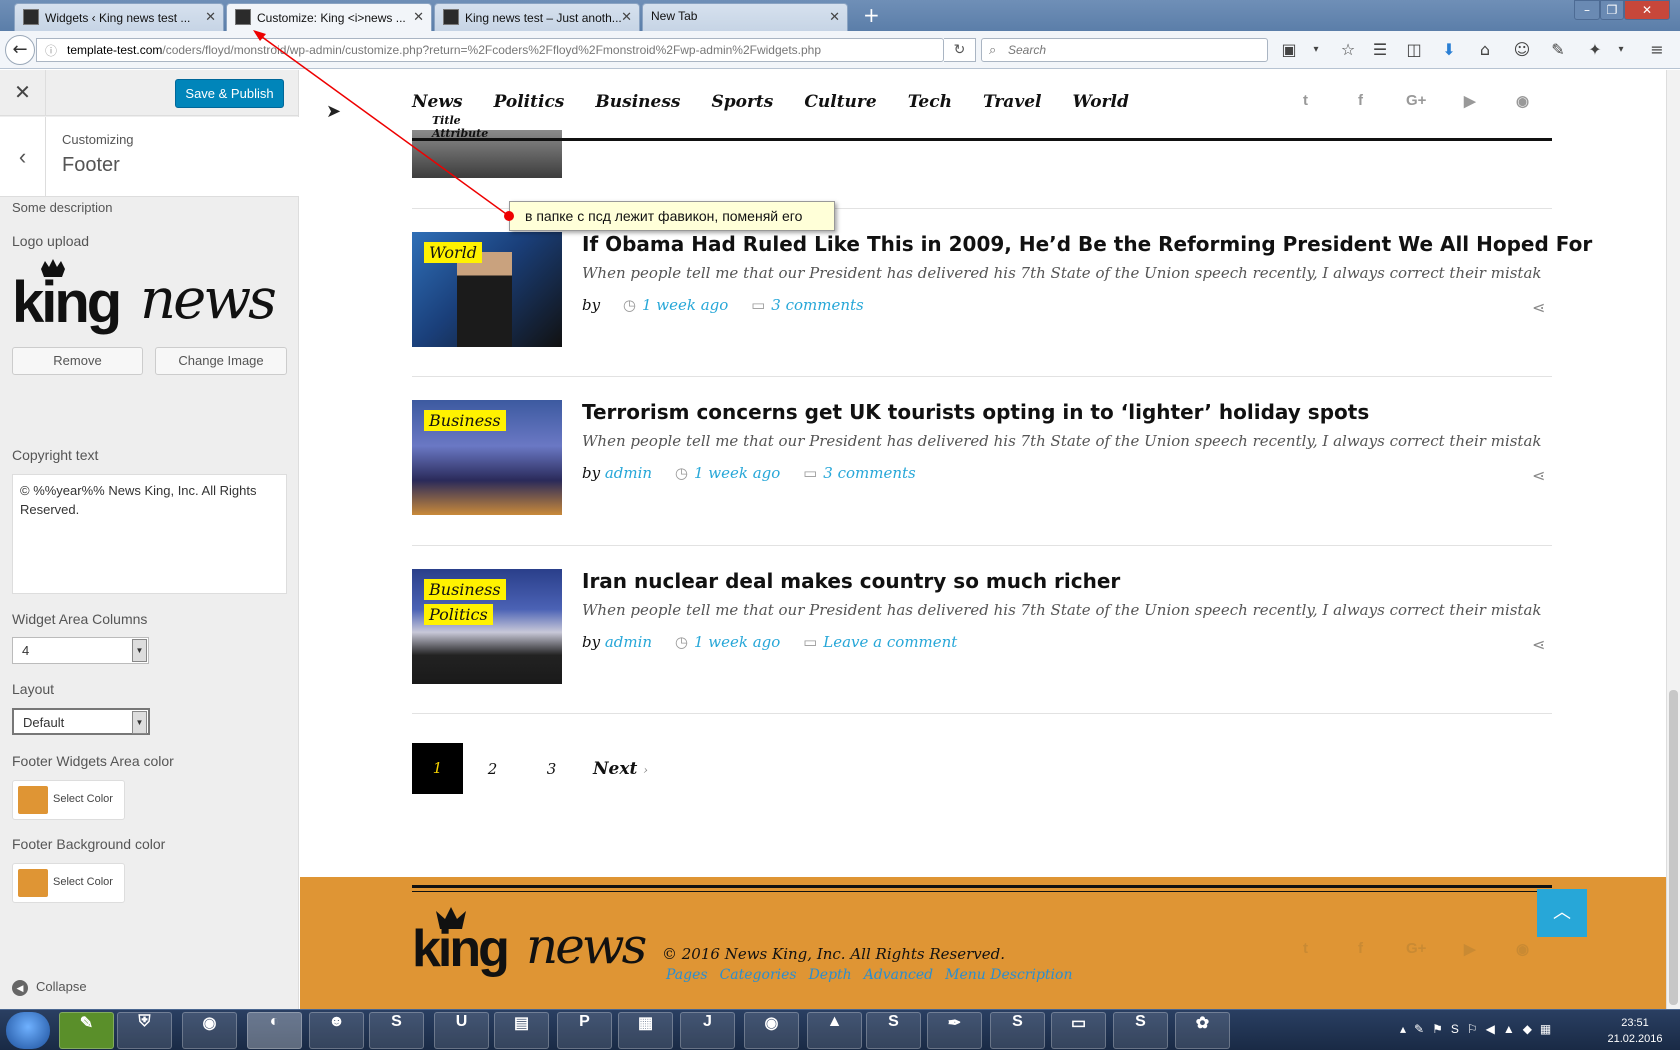  What do you see at coordinates (86, 1030) in the screenshot?
I see `notepad-icon: ✎` at bounding box center [86, 1030].